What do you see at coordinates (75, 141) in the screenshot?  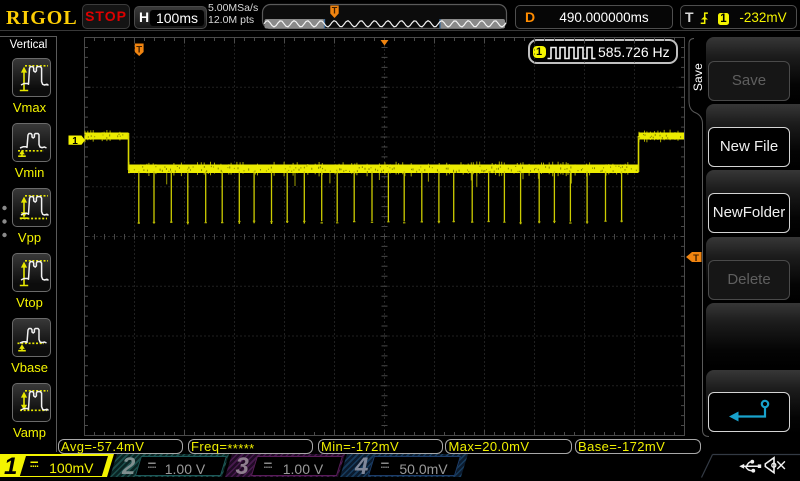 I see `svg-text: 1` at bounding box center [75, 141].